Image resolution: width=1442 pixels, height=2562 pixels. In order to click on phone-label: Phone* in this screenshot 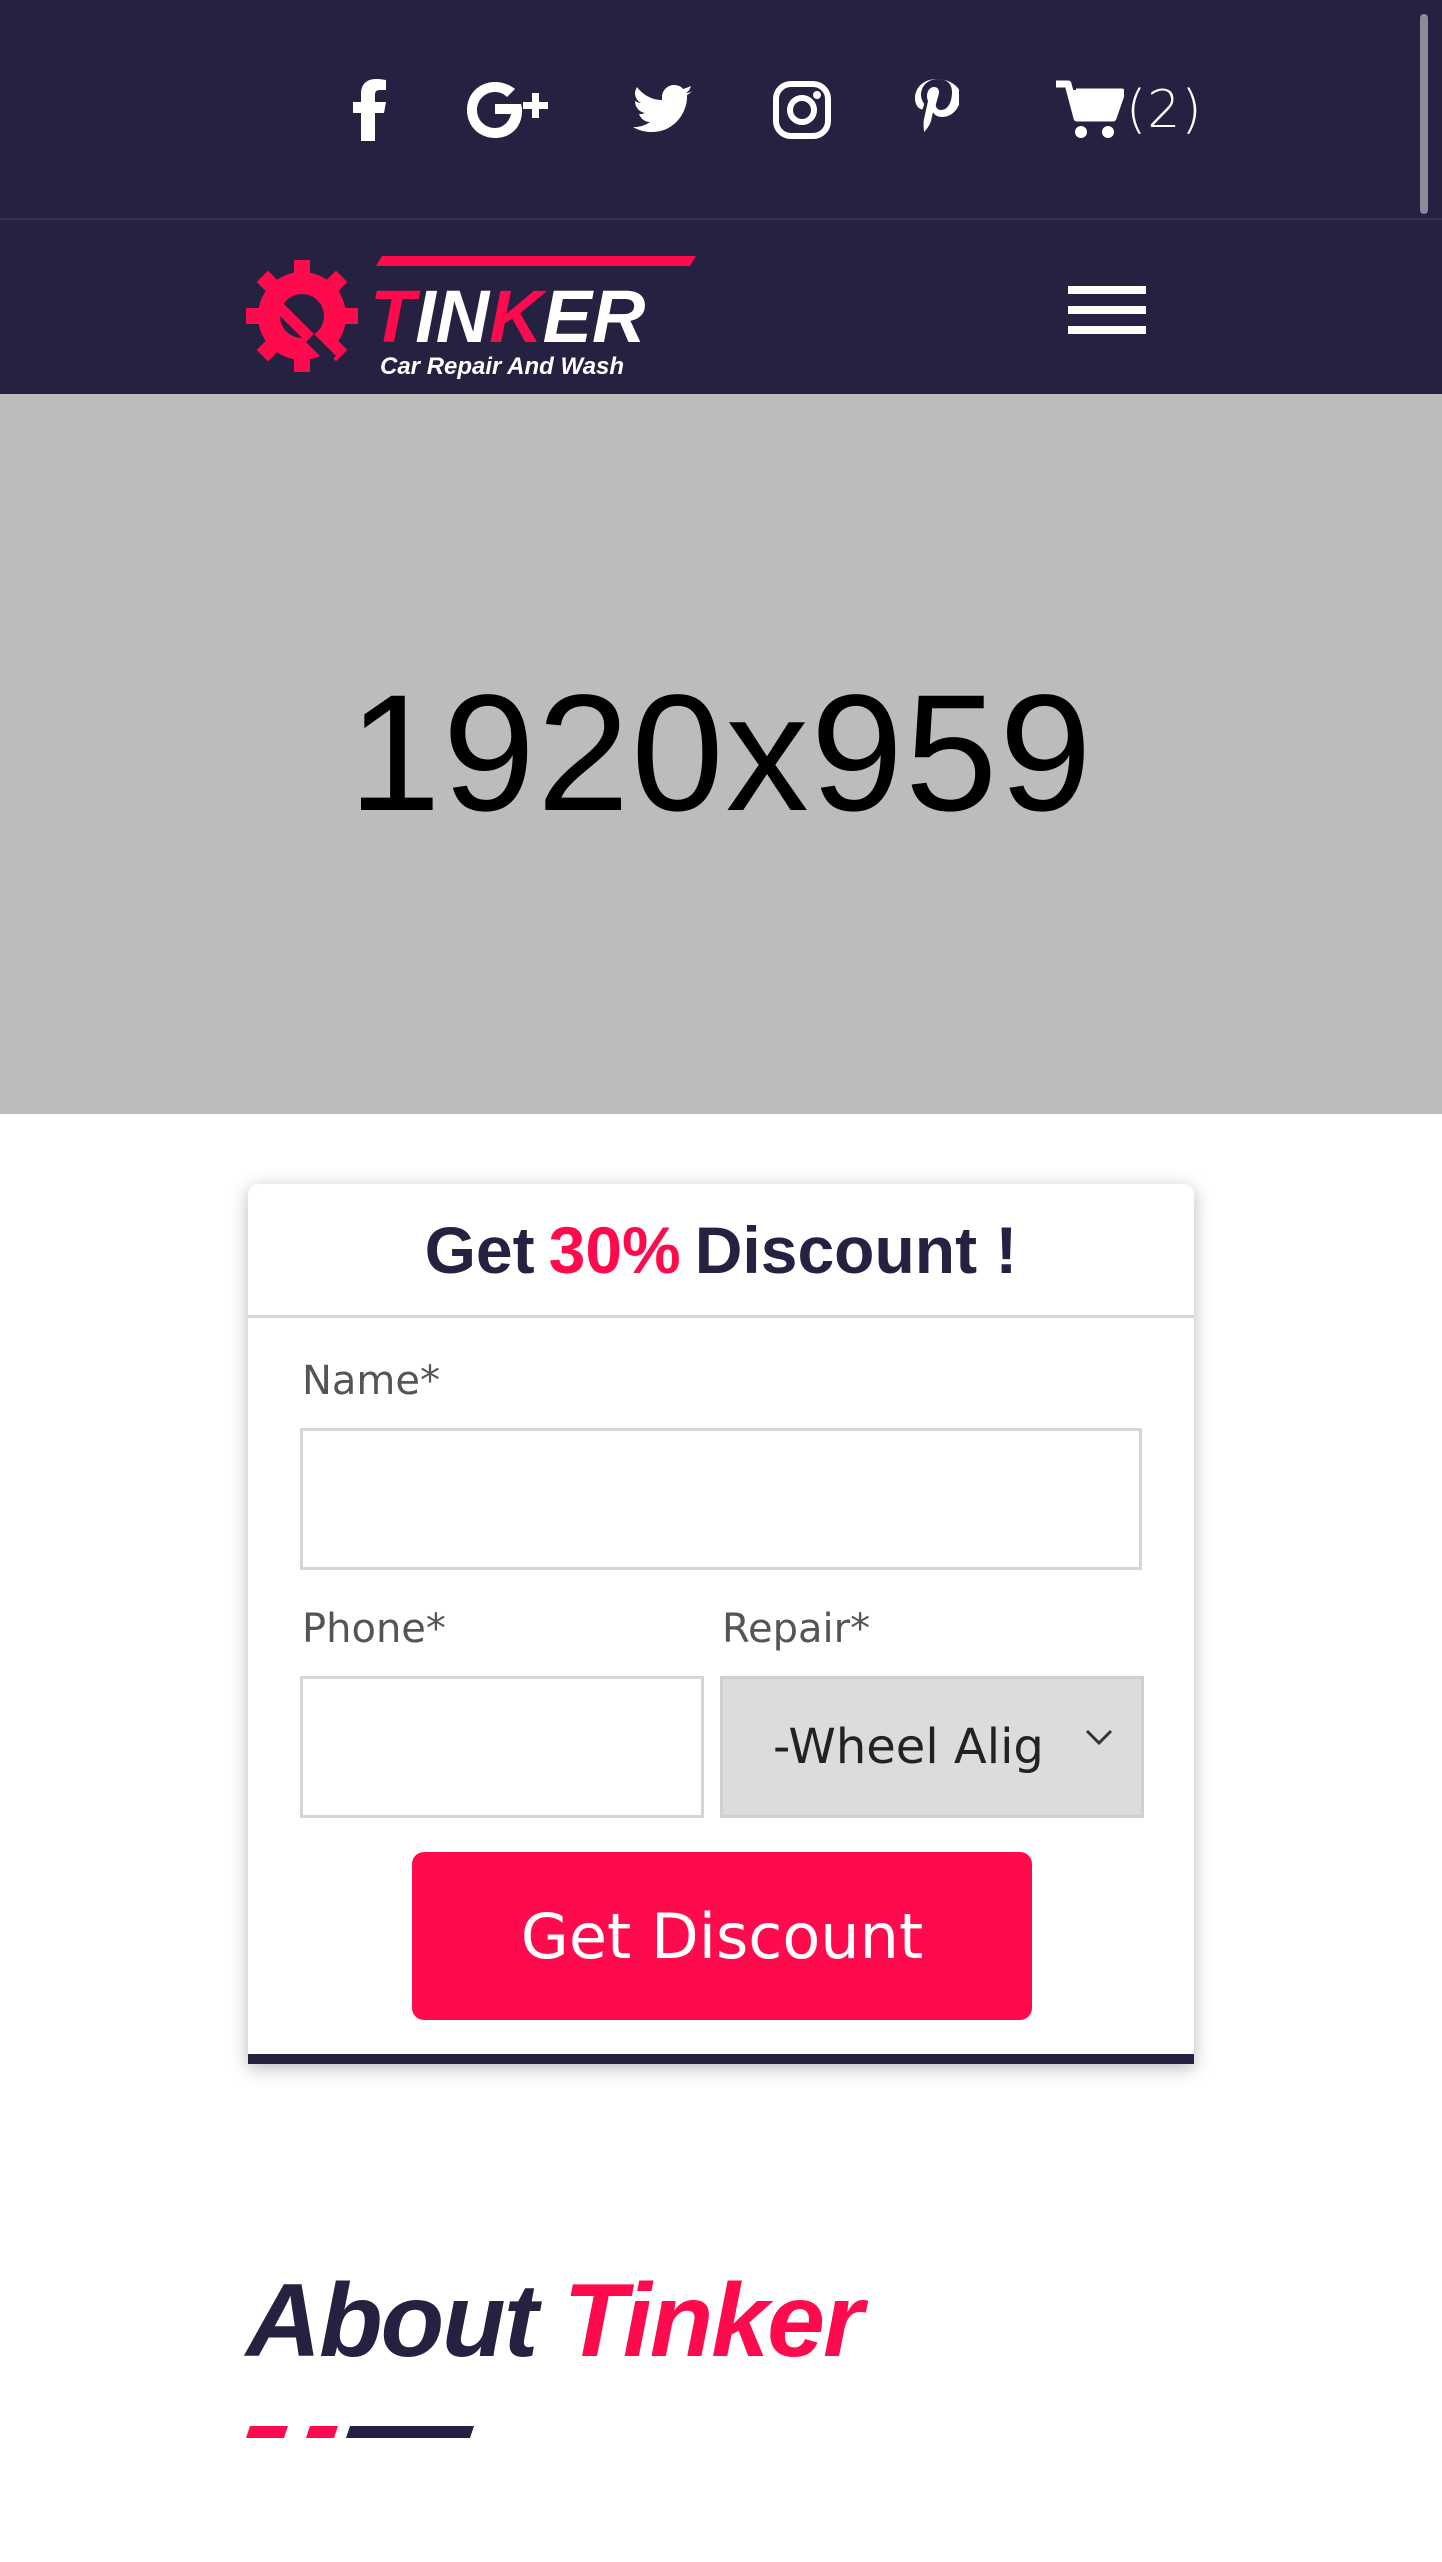, I will do `click(374, 1629)`.